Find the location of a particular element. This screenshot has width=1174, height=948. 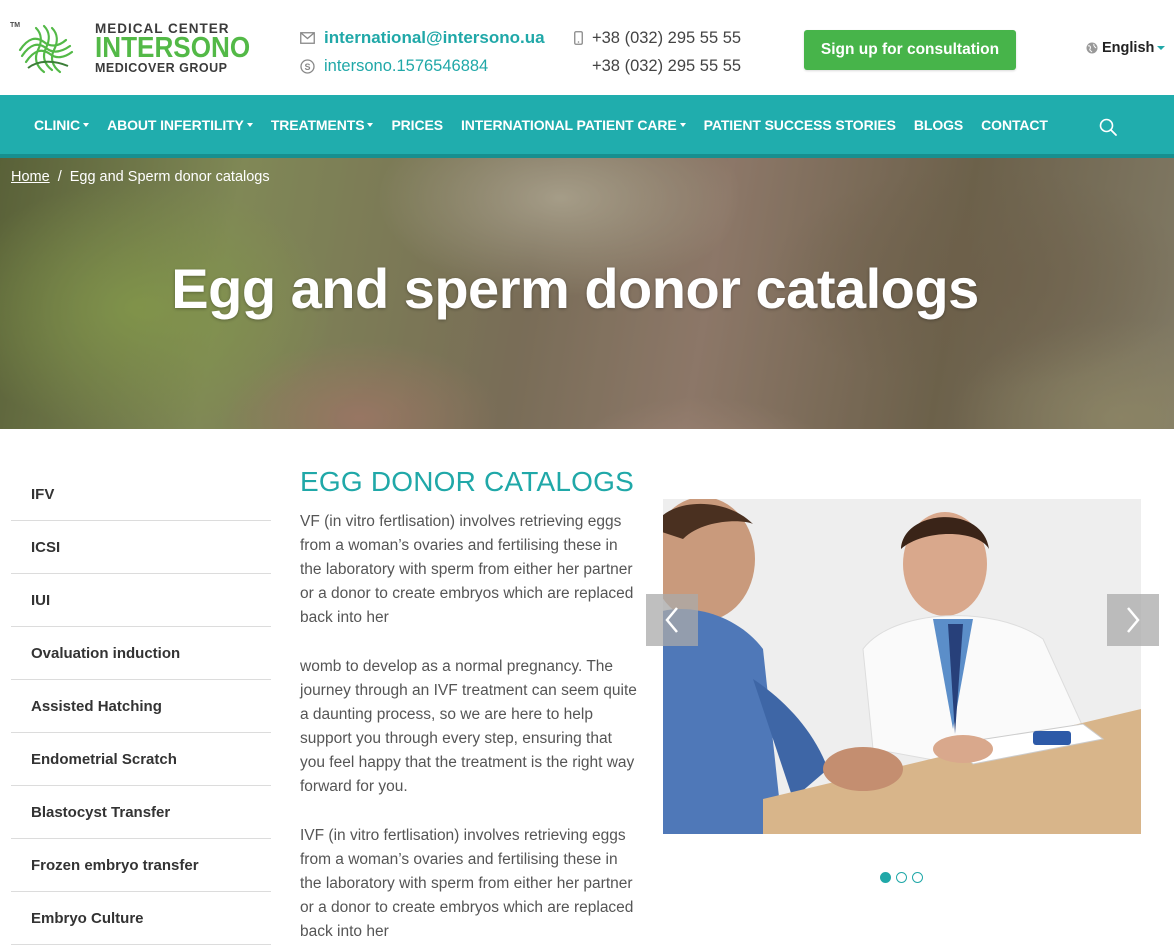

sidebar-item-endometrial-scratch: Endometrial Scratch is located at coordinates (141, 759).